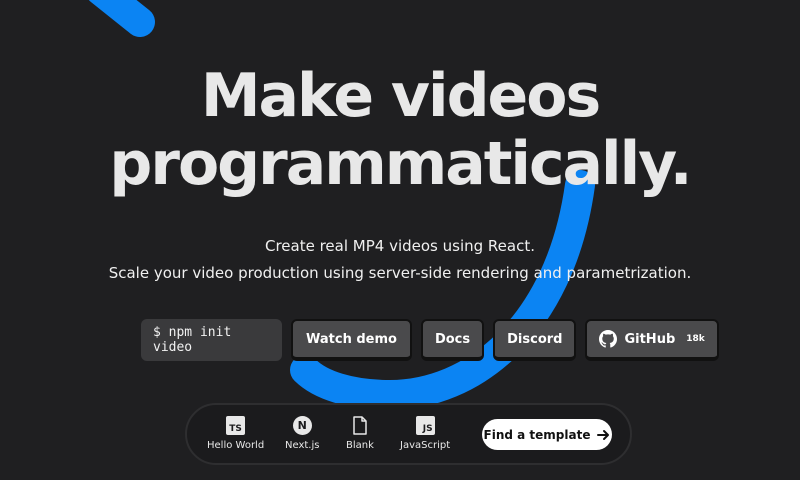 The height and width of the screenshot is (480, 800). Describe the element at coordinates (351, 340) in the screenshot. I see `watch-demo-button: Watch demo` at that location.